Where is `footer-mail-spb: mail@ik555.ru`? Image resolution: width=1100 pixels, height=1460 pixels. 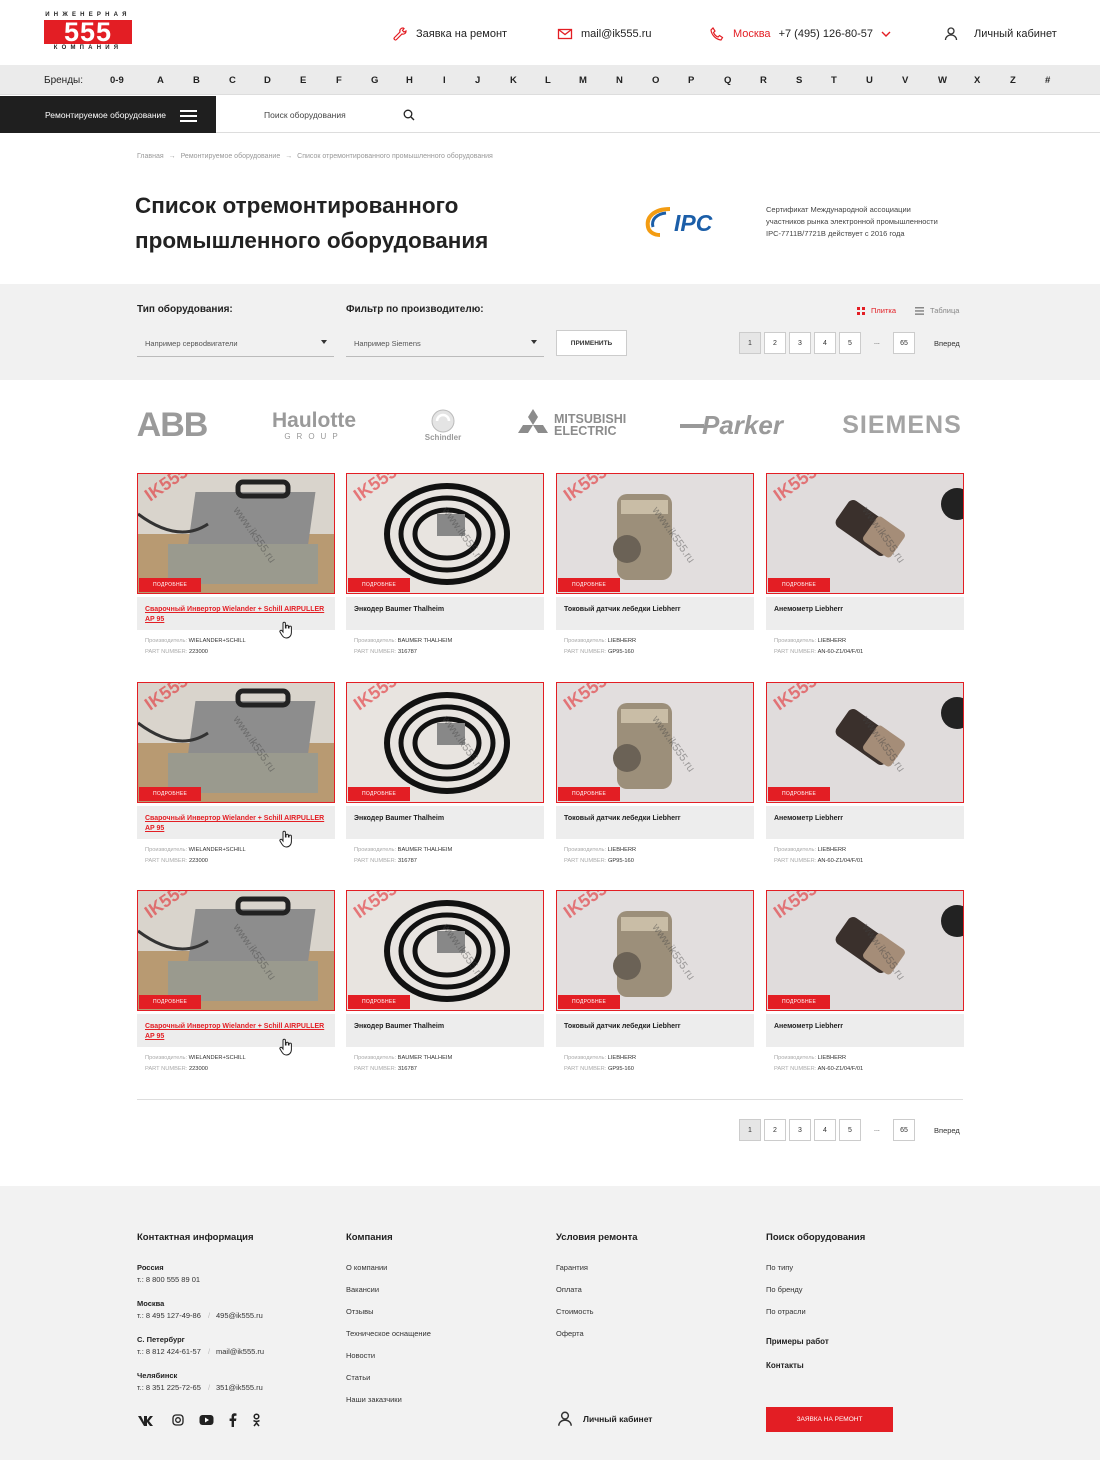 footer-mail-spb: mail@ik555.ru is located at coordinates (240, 1351).